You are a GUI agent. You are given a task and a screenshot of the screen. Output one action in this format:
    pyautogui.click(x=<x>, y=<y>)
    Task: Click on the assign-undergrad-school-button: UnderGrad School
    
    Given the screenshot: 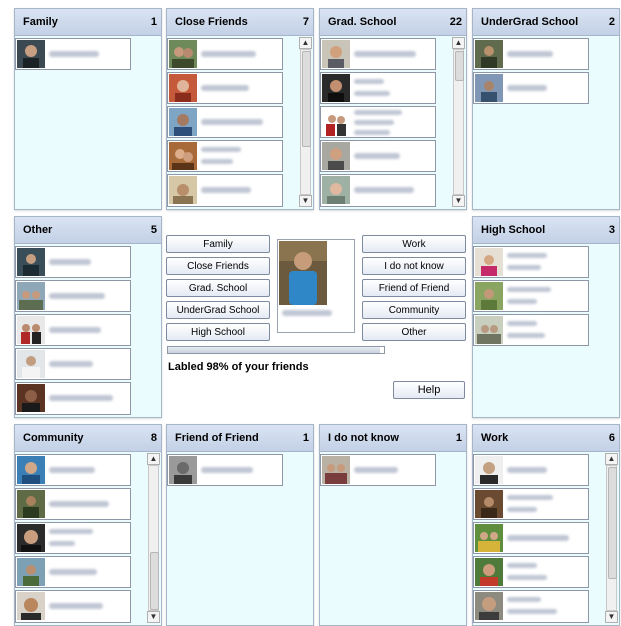 What is the action you would take?
    pyautogui.click(x=218, y=310)
    